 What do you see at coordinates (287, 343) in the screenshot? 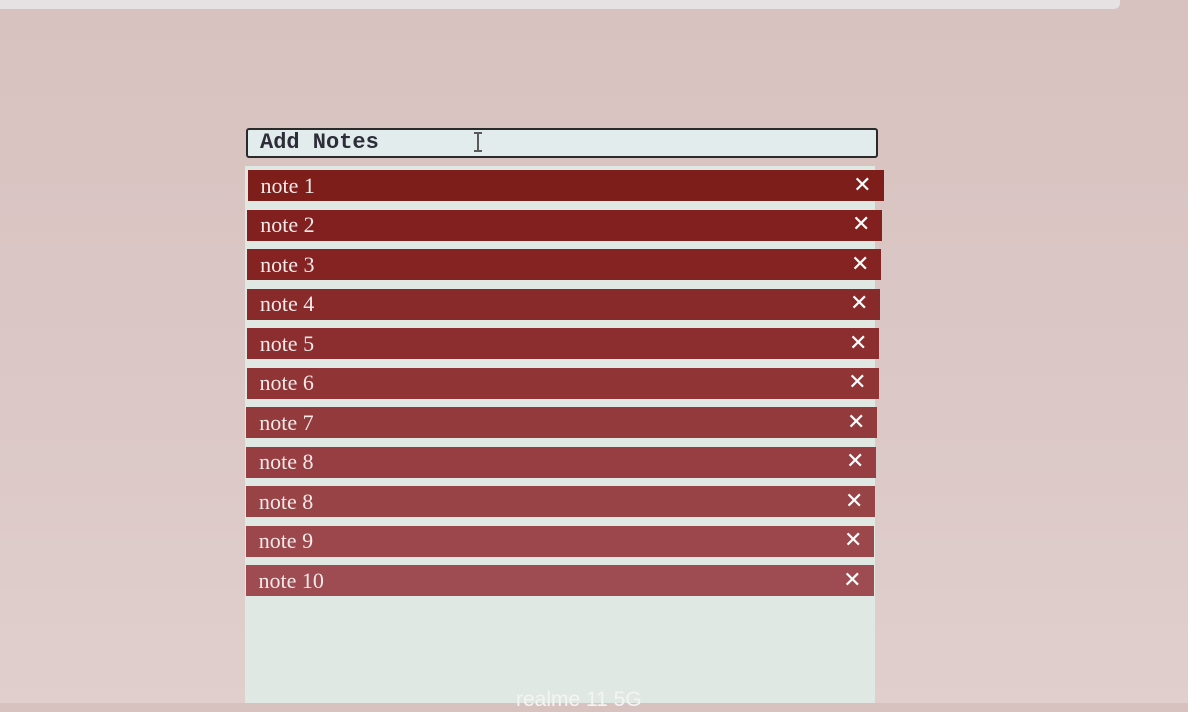
I see `note-label: note 5` at bounding box center [287, 343].